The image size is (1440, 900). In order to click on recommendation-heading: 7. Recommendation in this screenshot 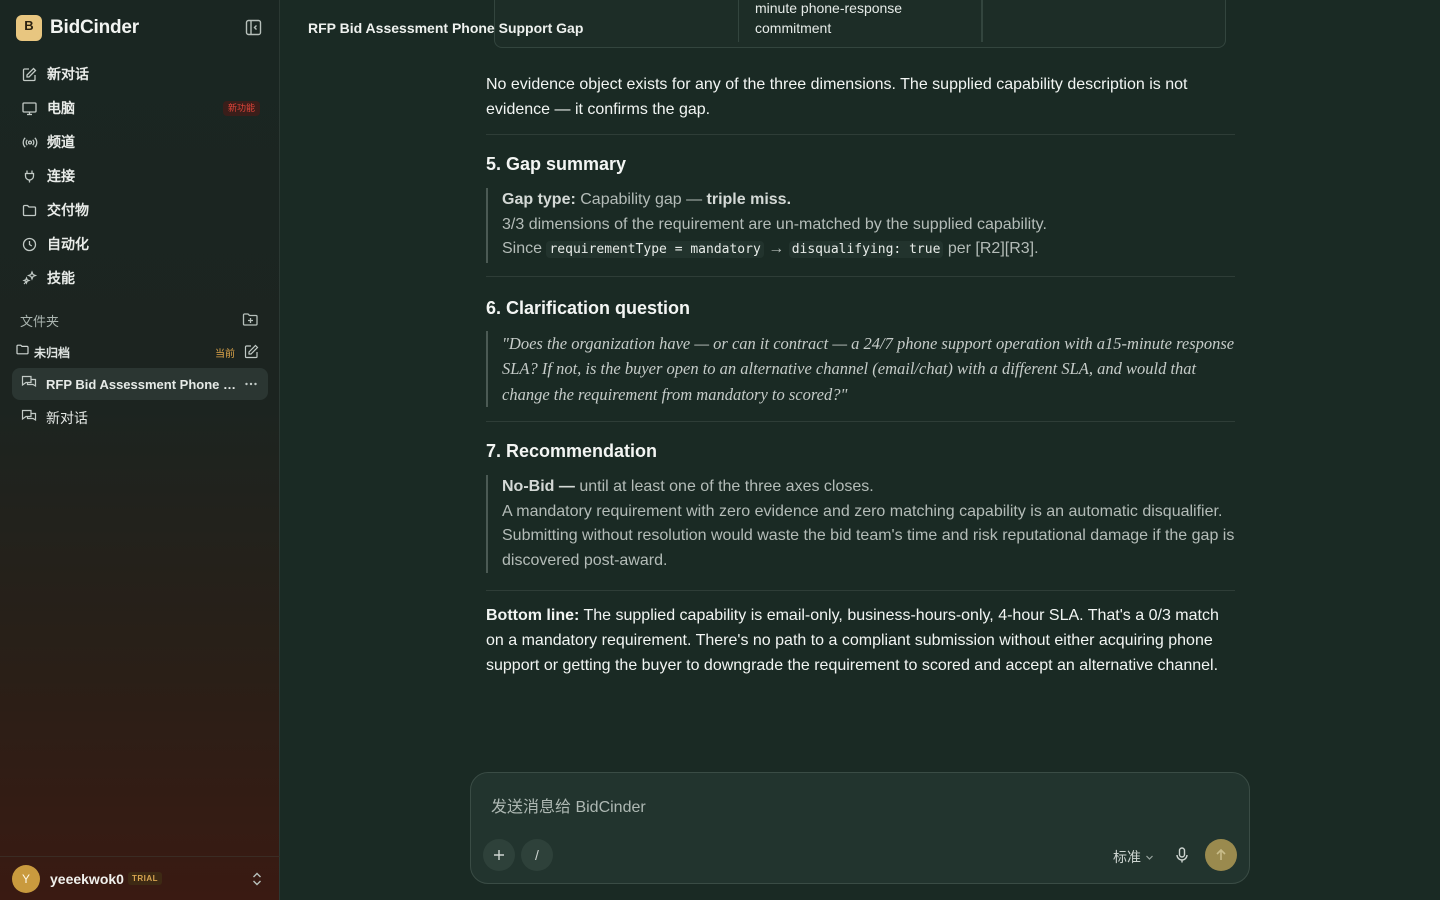, I will do `click(572, 451)`.